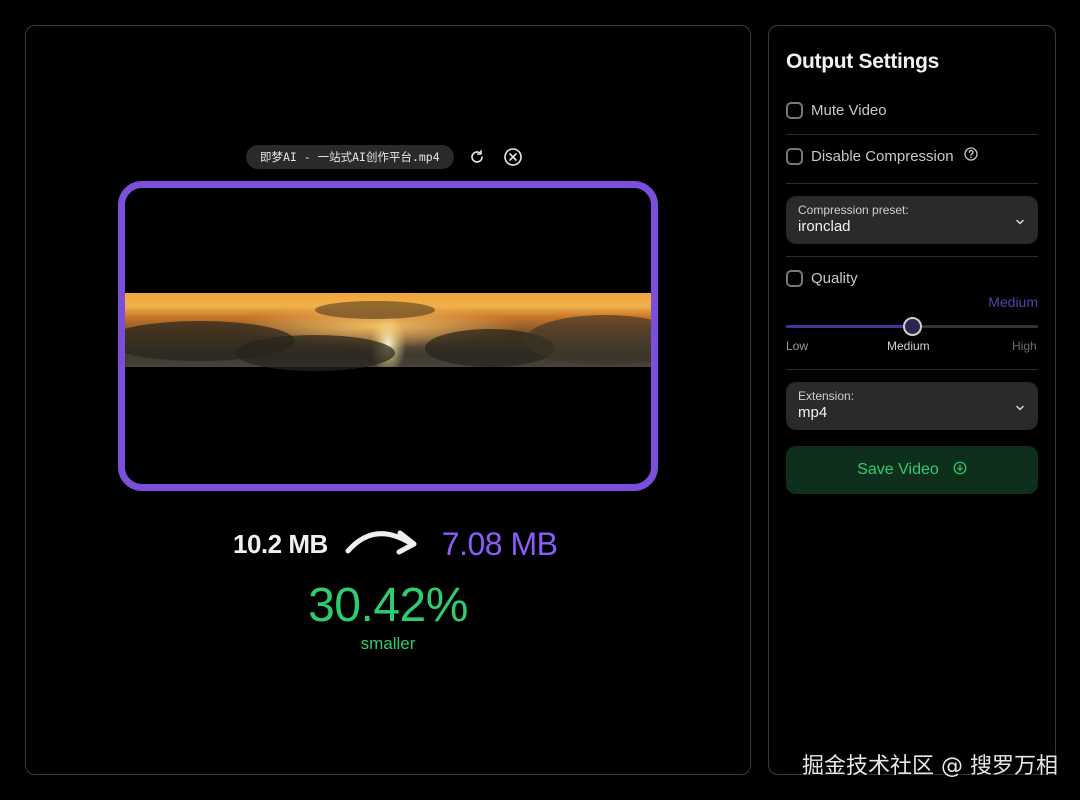 This screenshot has height=800, width=1080. Describe the element at coordinates (826, 396) in the screenshot. I see `extension-label: Extension:` at that location.